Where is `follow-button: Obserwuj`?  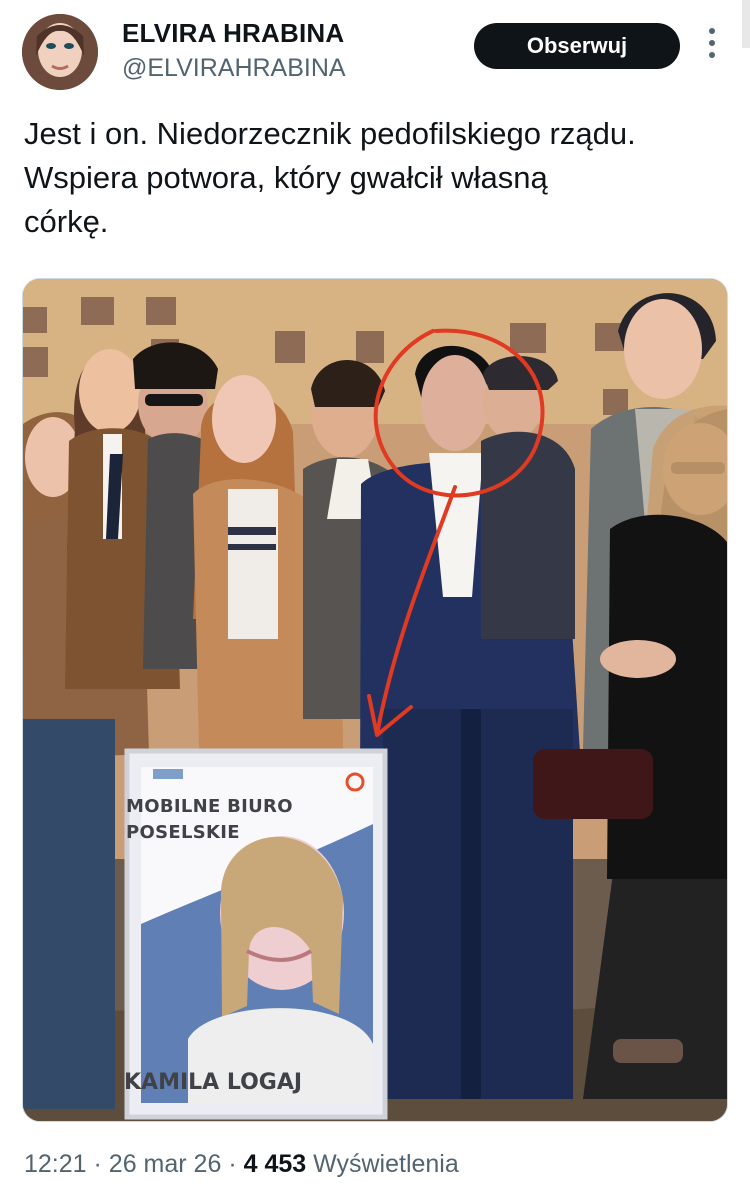
follow-button: Obserwuj is located at coordinates (577, 46).